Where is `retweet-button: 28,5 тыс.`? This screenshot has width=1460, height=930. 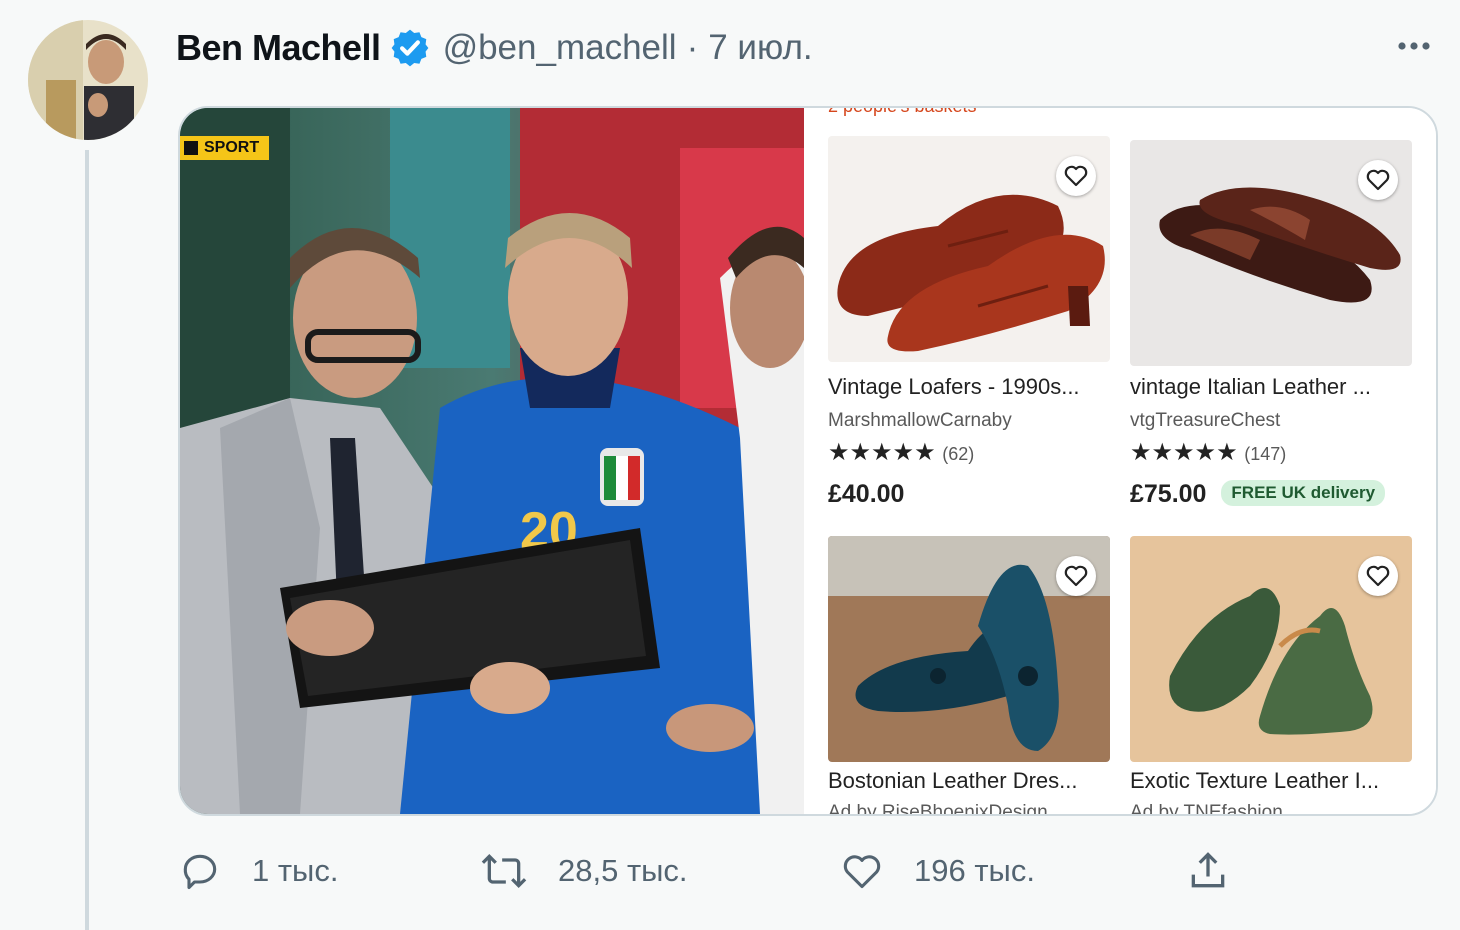 retweet-button: 28,5 тыс. is located at coordinates (584, 871).